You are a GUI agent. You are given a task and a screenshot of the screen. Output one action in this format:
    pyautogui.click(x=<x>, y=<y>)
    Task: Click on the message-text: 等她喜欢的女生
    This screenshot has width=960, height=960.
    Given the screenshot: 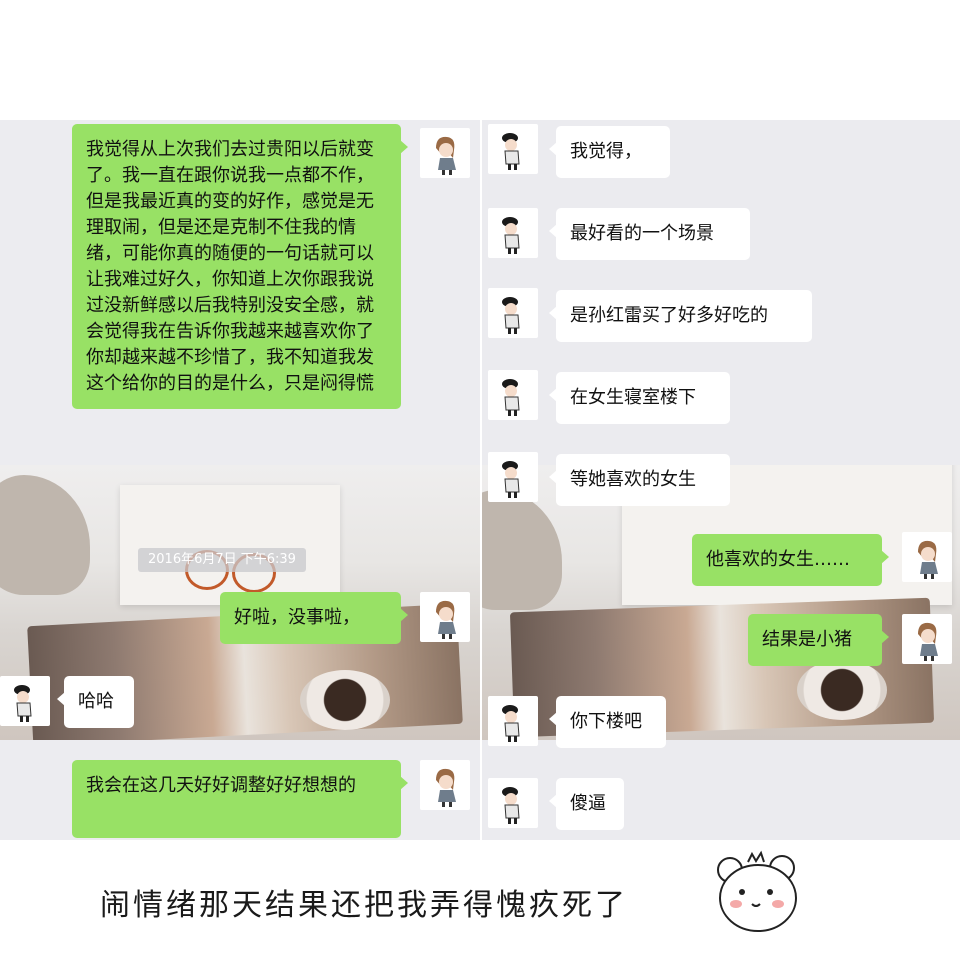 What is the action you would take?
    pyautogui.click(x=633, y=479)
    